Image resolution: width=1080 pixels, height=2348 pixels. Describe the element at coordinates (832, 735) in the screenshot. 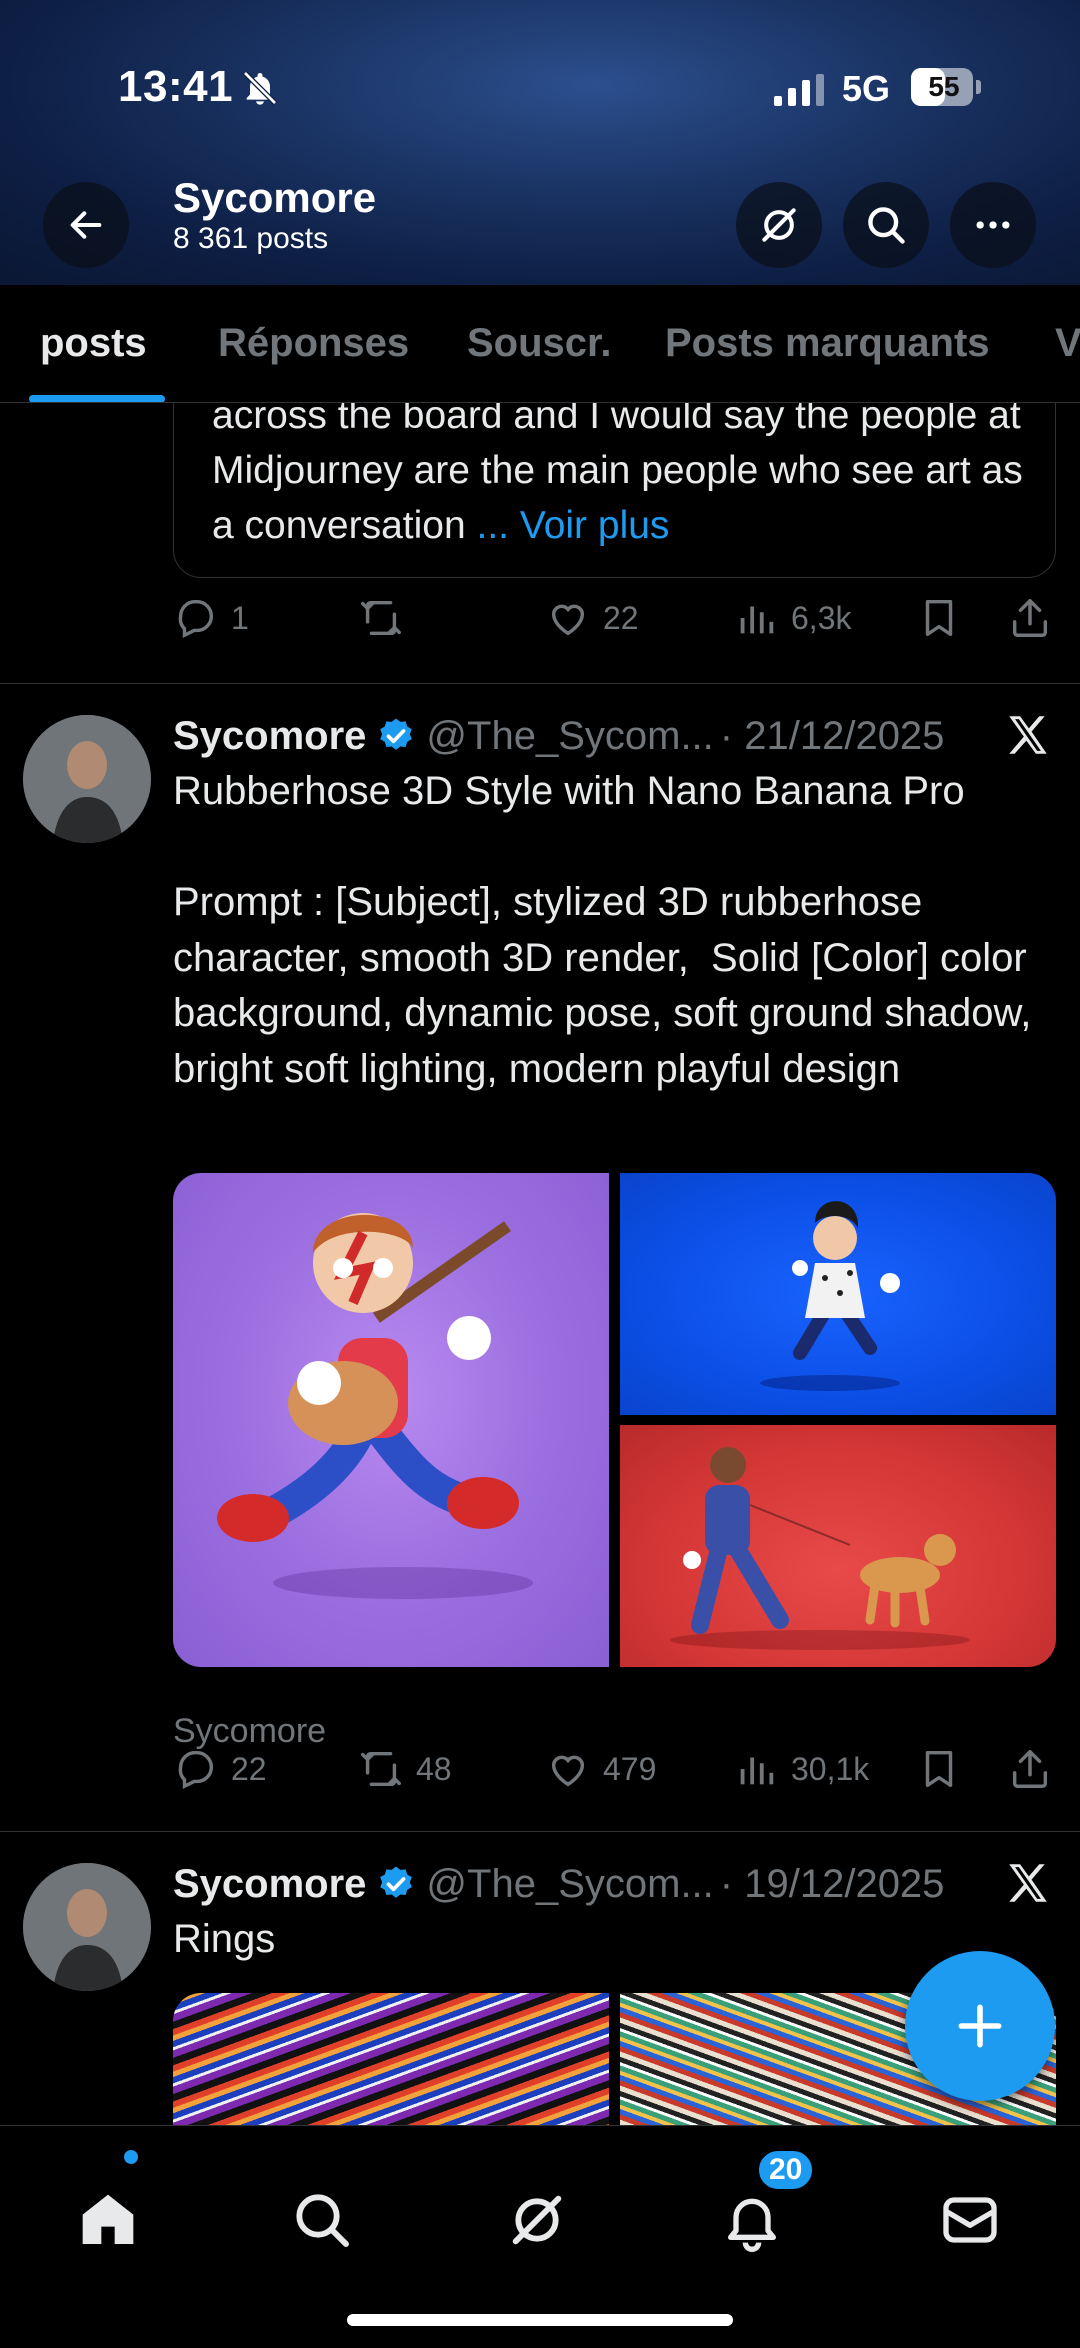

I see `post-date: · 21/12/2025` at that location.